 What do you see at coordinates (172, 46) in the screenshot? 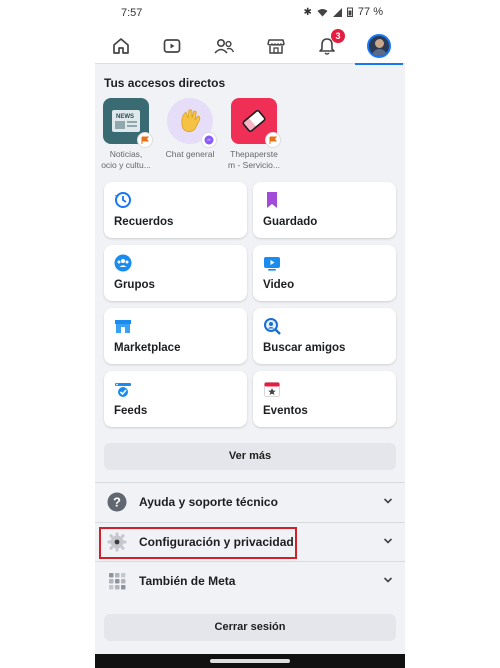
I see `watch-icon` at bounding box center [172, 46].